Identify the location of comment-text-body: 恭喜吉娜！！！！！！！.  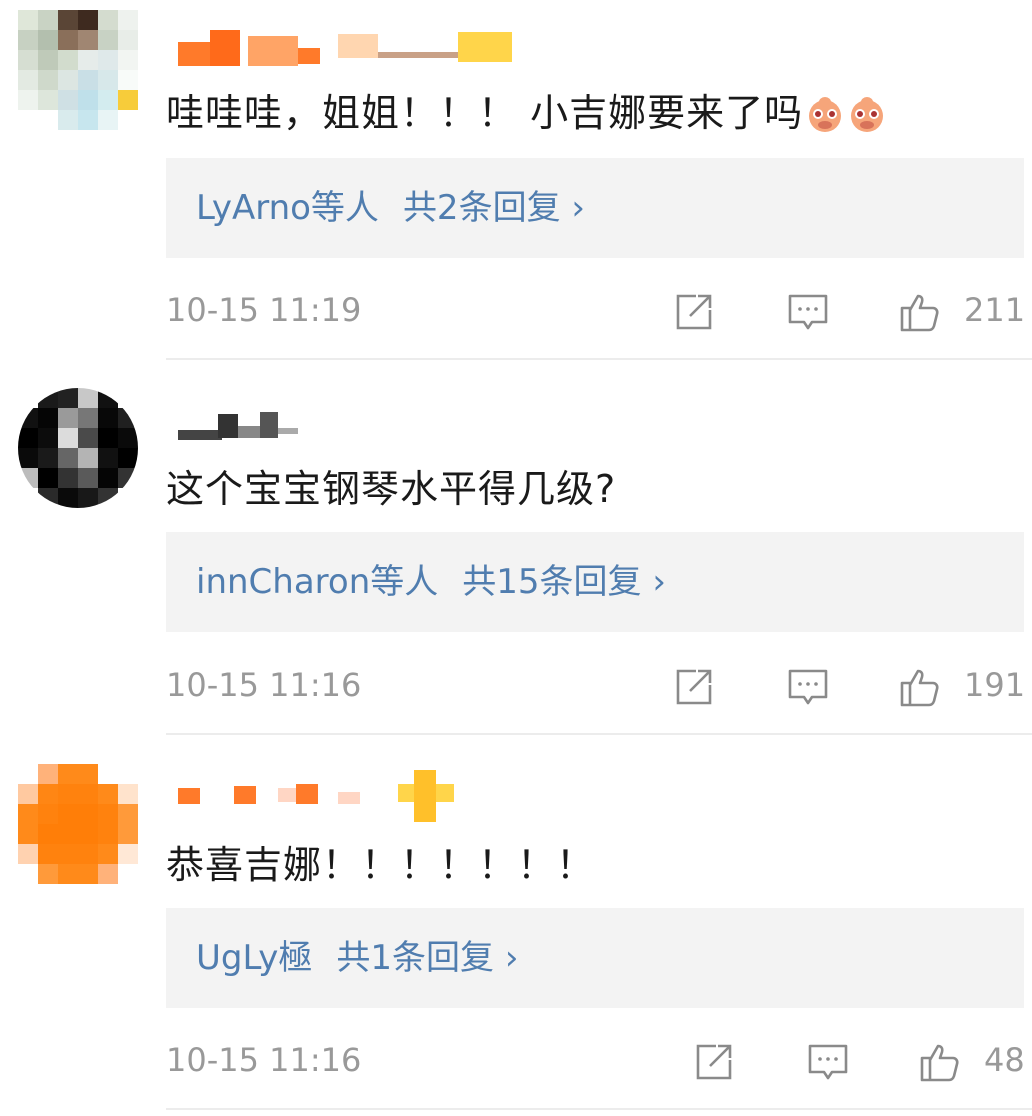
(381, 865).